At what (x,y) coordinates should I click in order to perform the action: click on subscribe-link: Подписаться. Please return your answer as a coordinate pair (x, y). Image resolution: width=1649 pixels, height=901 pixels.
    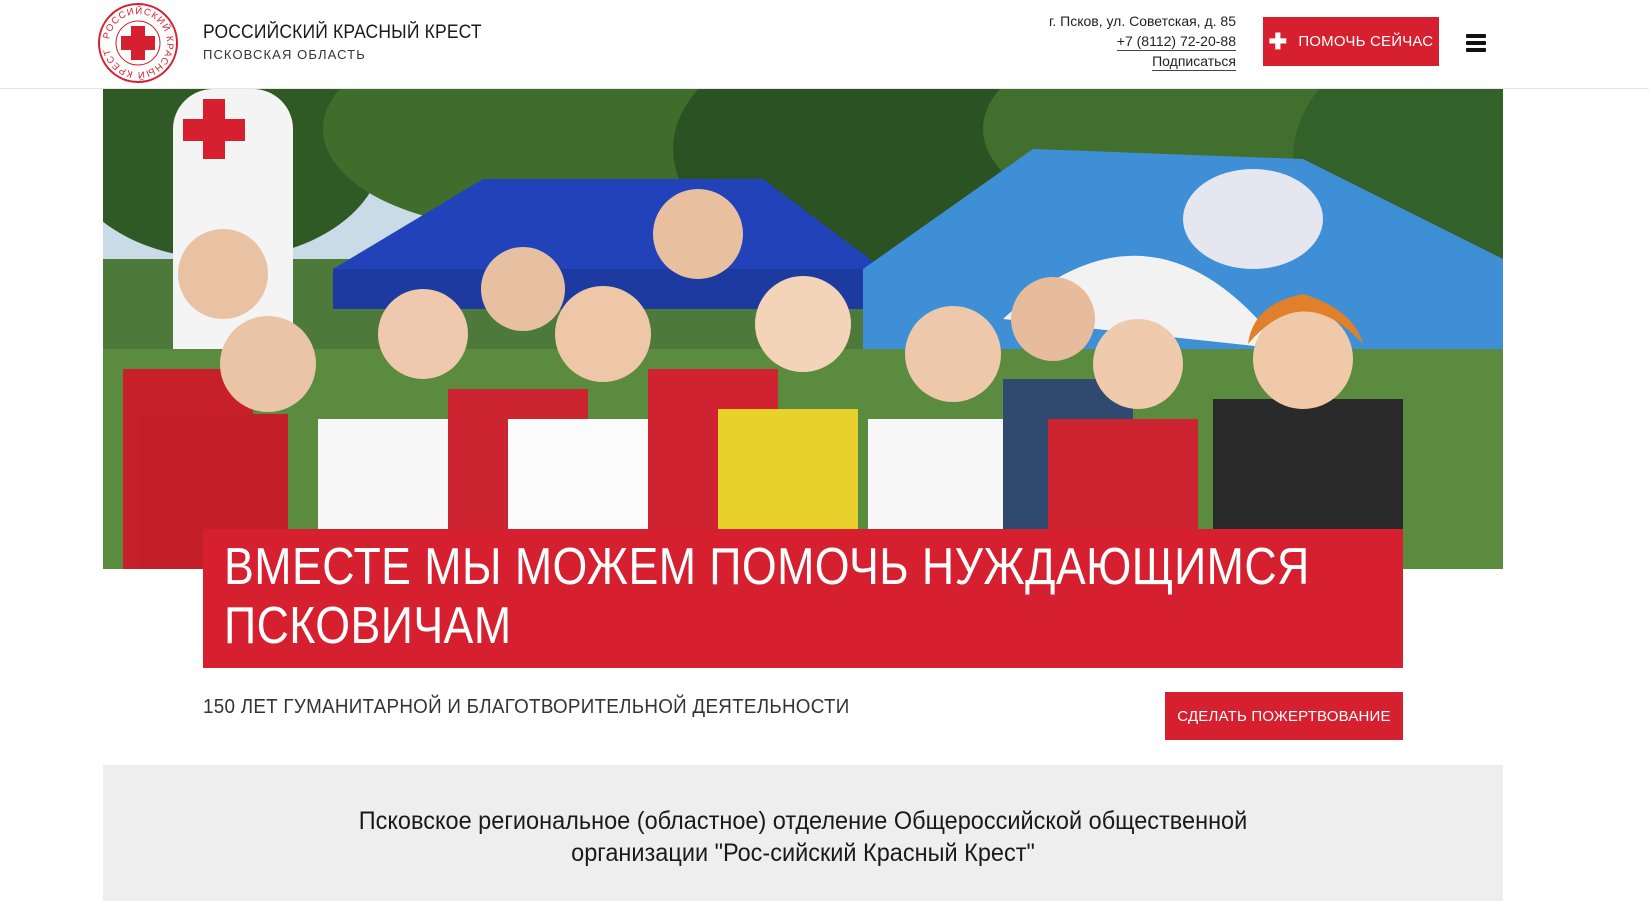
    Looking at the image, I should click on (1194, 62).